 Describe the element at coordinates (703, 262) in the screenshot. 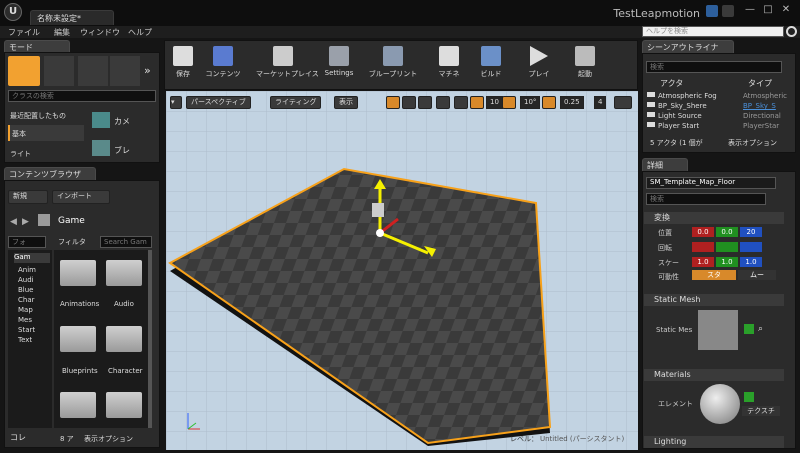

I see `scale-x: 1.0` at that location.